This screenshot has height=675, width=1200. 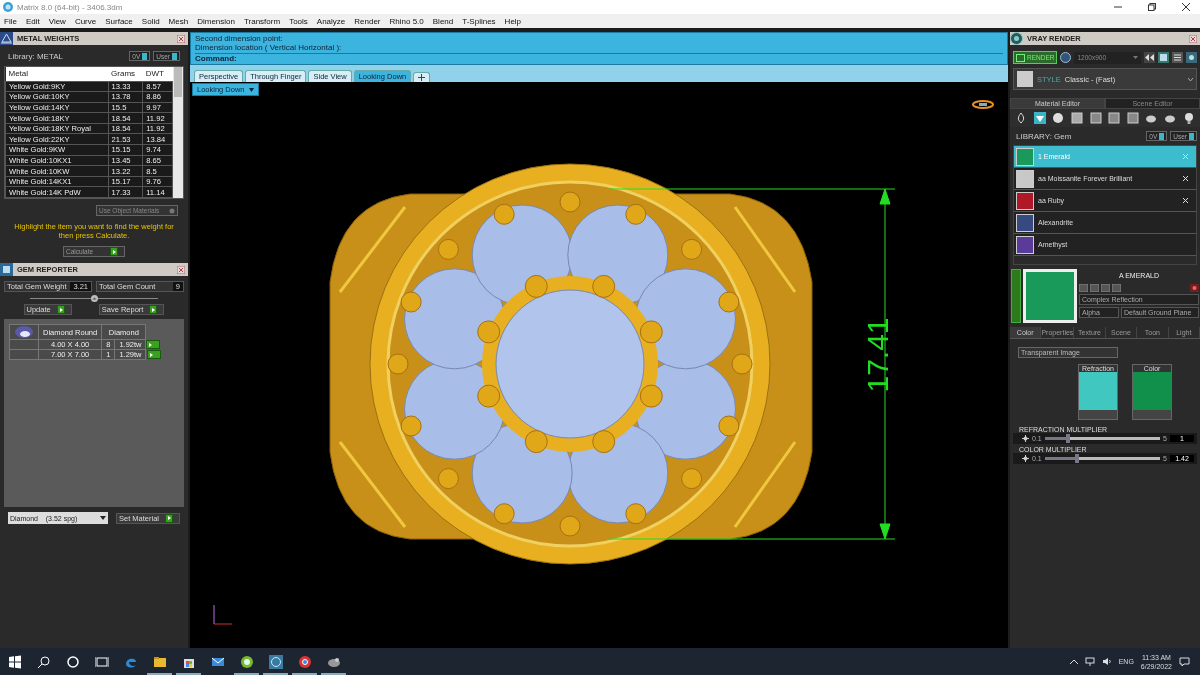 I want to click on speaker-icon, so click(x=1106, y=661).